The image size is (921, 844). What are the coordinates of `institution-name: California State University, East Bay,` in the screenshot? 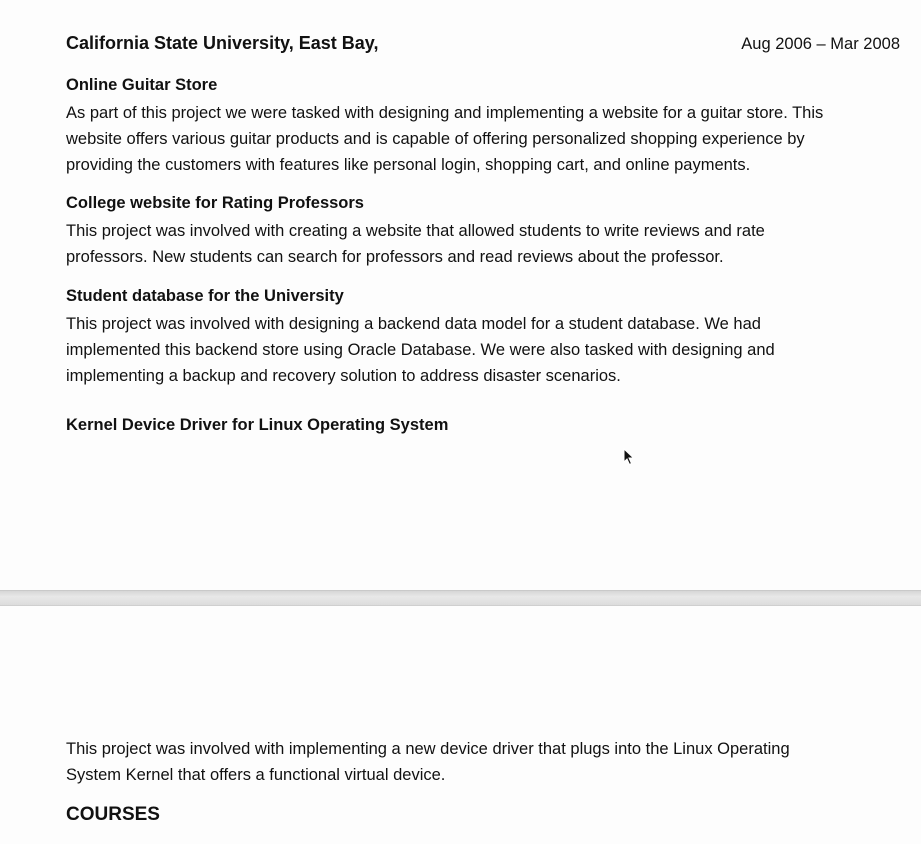 It's located at (222, 43).